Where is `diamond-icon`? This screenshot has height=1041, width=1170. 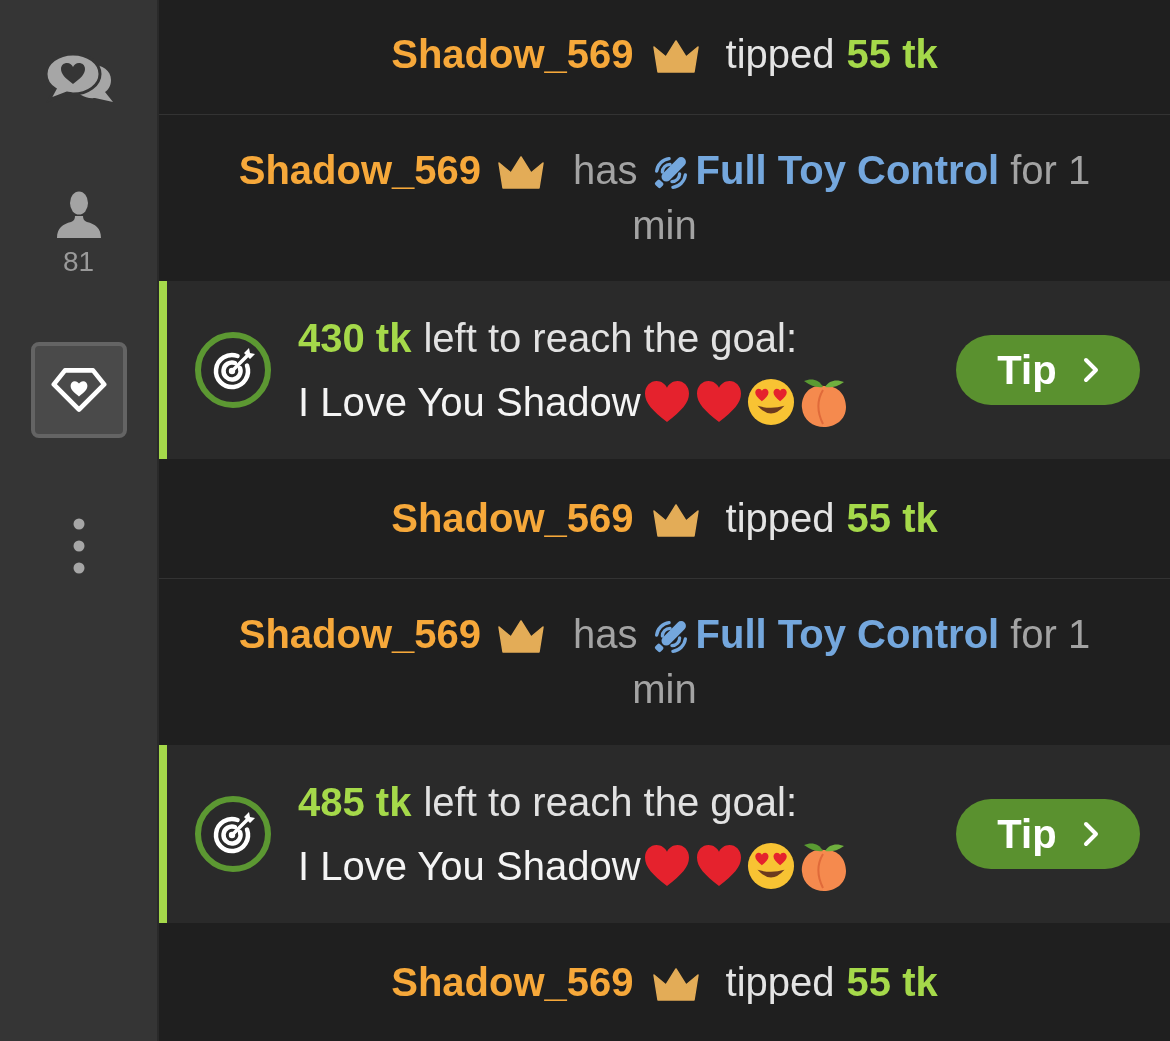
diamond-icon is located at coordinates (78, 390).